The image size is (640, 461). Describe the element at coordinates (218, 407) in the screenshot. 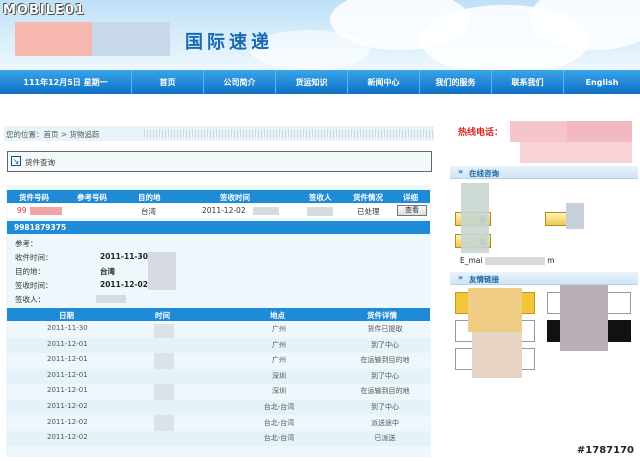

I see `detail-row: 2011-12-02 台北-台湾 到了中心` at that location.